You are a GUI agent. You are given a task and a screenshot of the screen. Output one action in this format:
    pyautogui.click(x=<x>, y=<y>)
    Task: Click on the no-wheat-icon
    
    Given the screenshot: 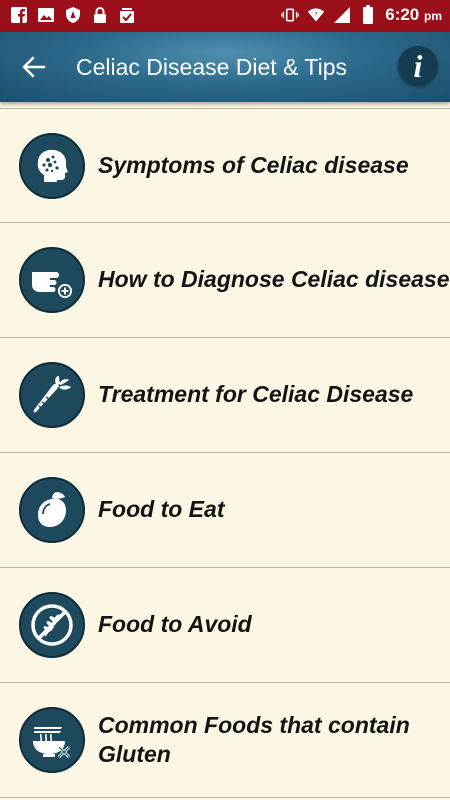 What is the action you would take?
    pyautogui.click(x=52, y=625)
    